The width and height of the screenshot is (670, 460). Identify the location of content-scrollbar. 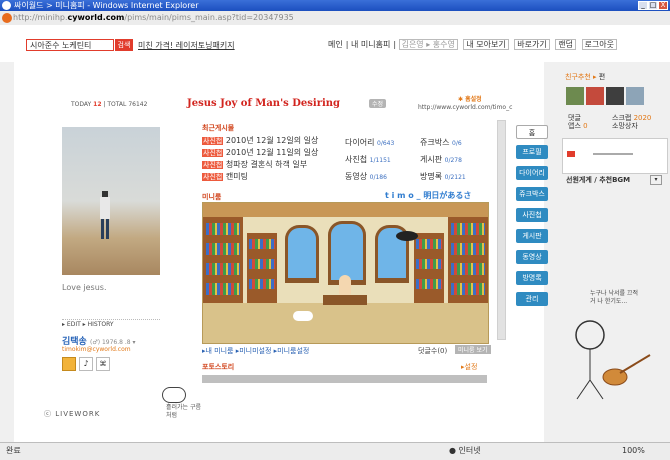
(501, 230).